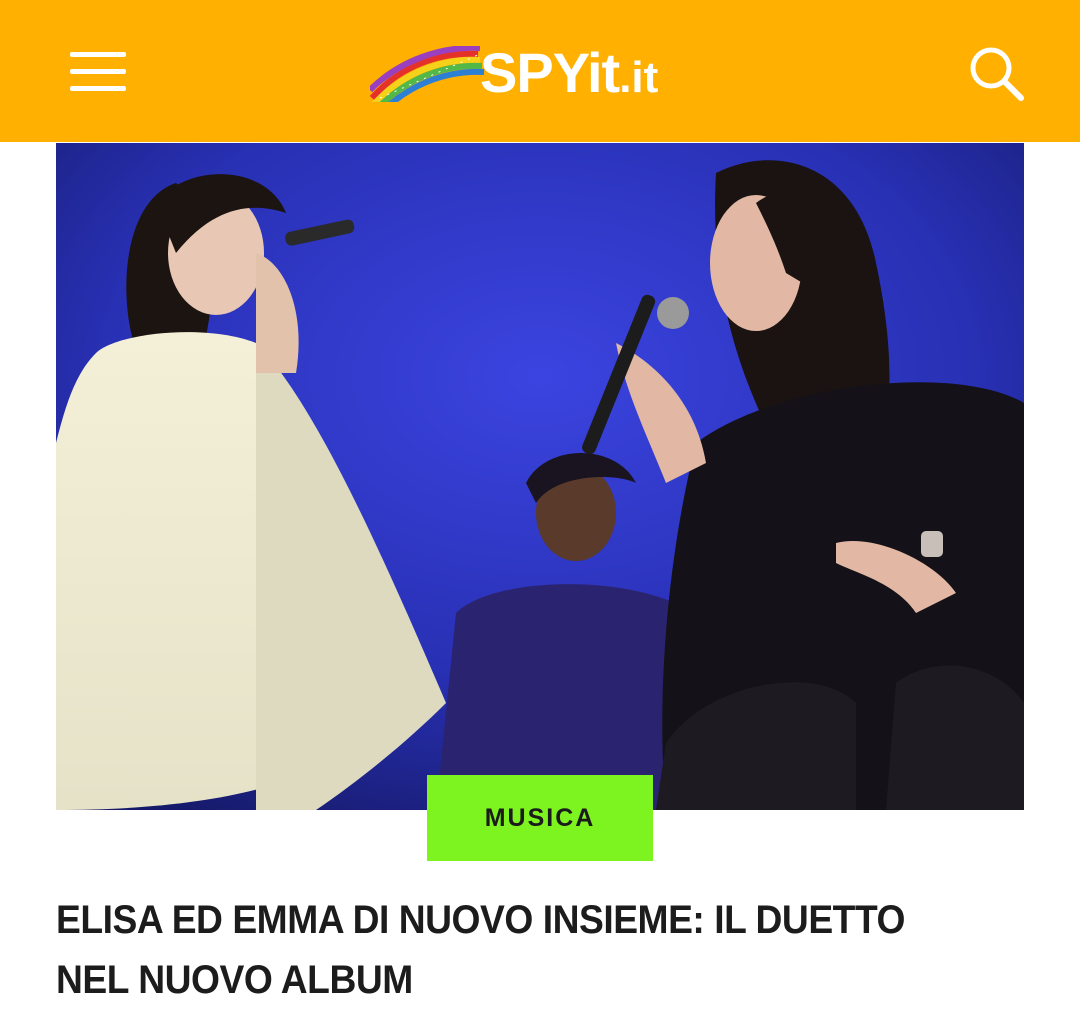 The width and height of the screenshot is (1080, 1029). I want to click on logo-text: SPYit.it, so click(569, 72).